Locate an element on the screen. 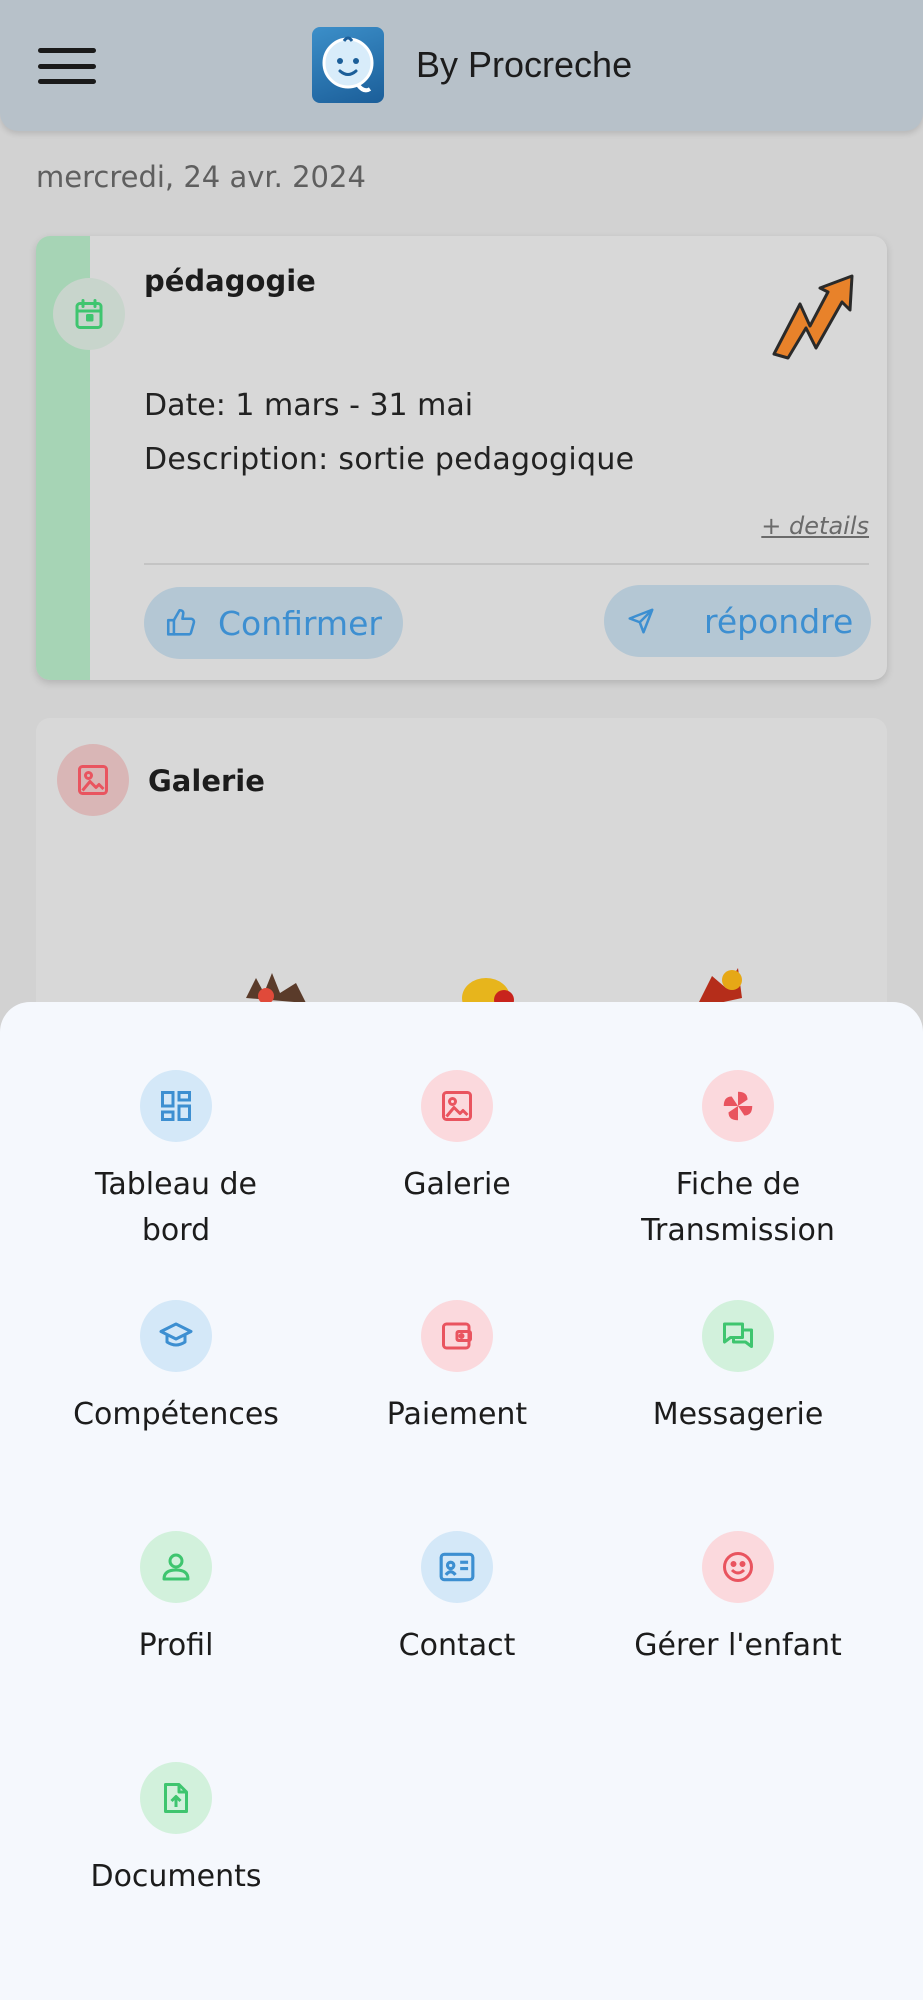 This screenshot has width=923, height=2000. menu-item-payment: Paiement is located at coordinates (457, 1369).